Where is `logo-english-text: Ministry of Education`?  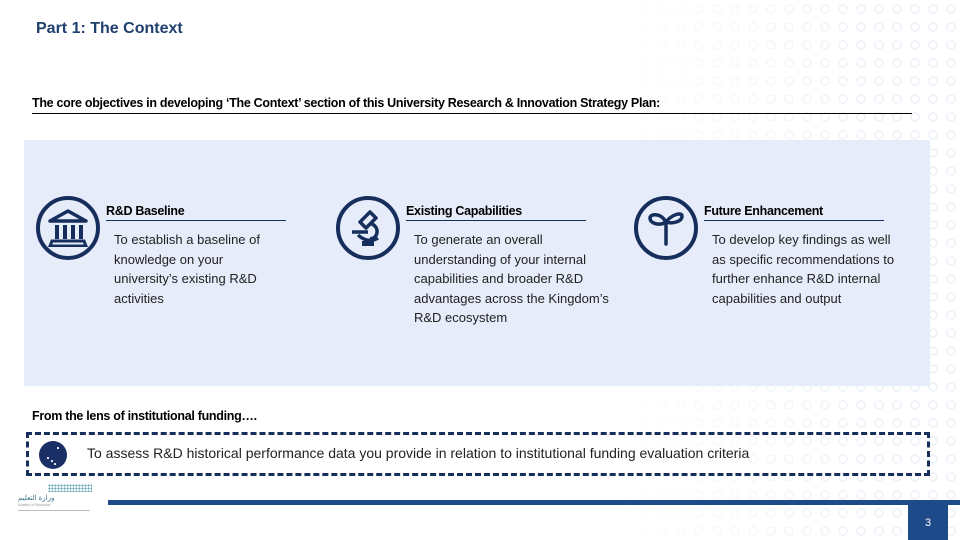
logo-english-text: Ministry of Education is located at coordinates (34, 505).